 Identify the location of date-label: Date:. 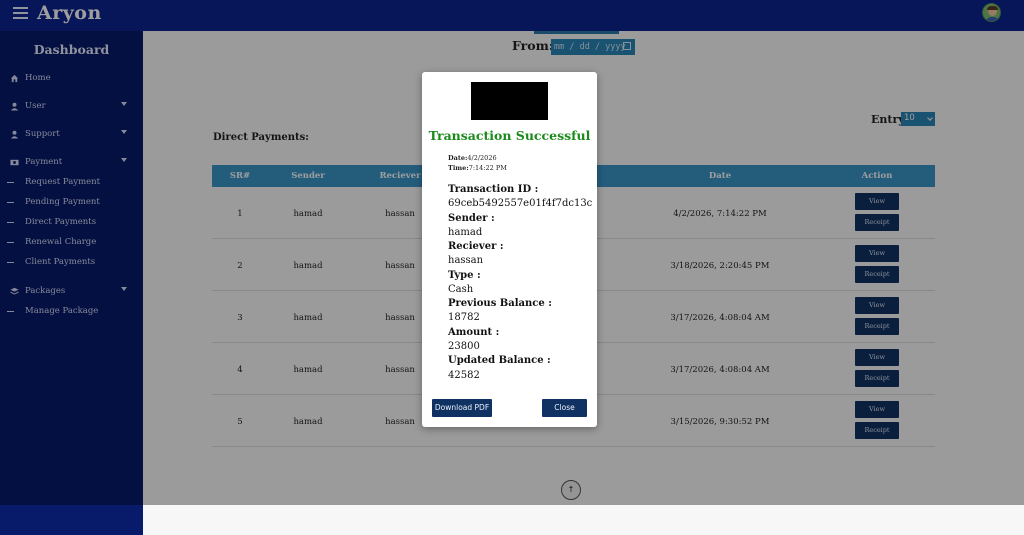
(458, 158).